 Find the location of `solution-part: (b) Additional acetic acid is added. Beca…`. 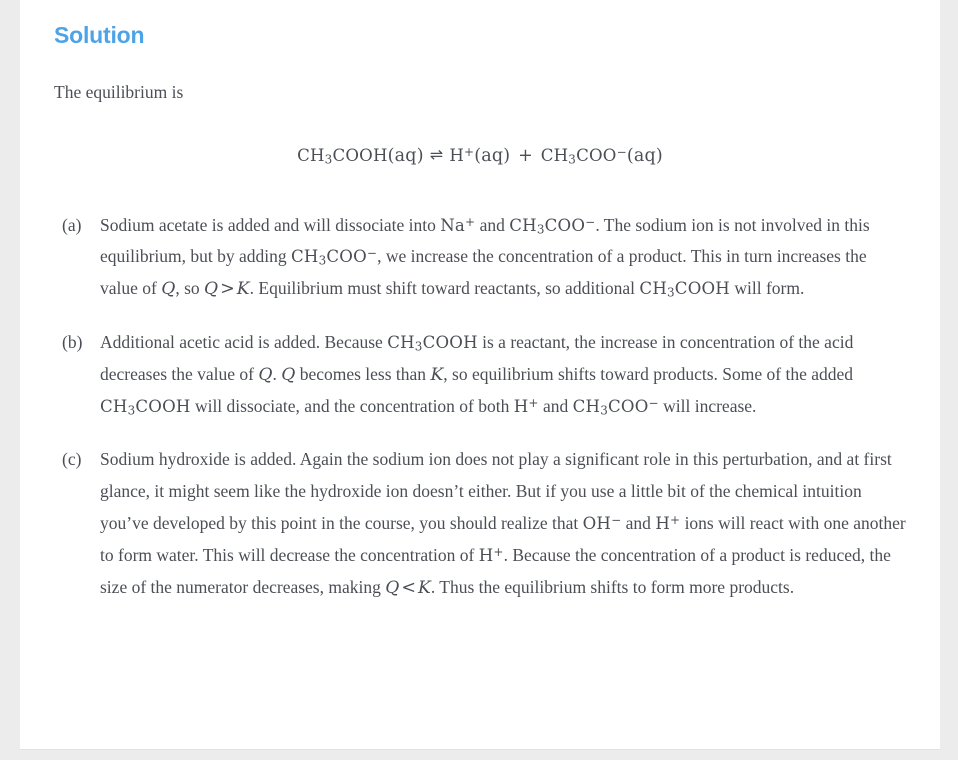

solution-part: (b) Additional acetic acid is added. Beca… is located at coordinates (480, 375).